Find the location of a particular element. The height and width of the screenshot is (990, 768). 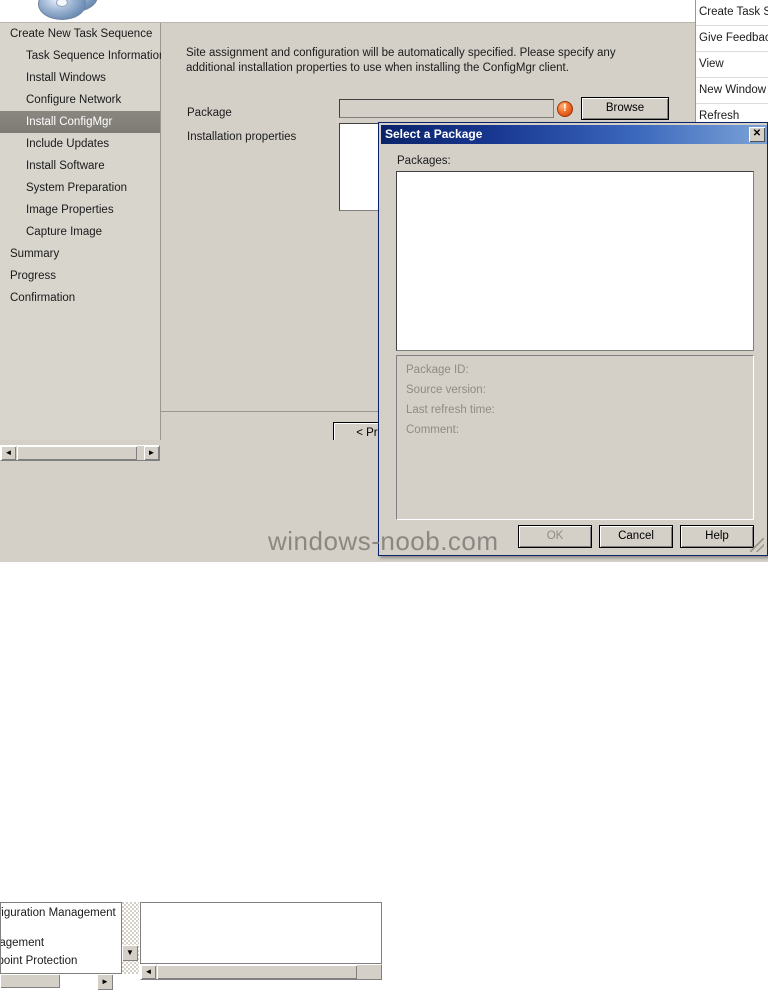

packages-listbox is located at coordinates (575, 261).